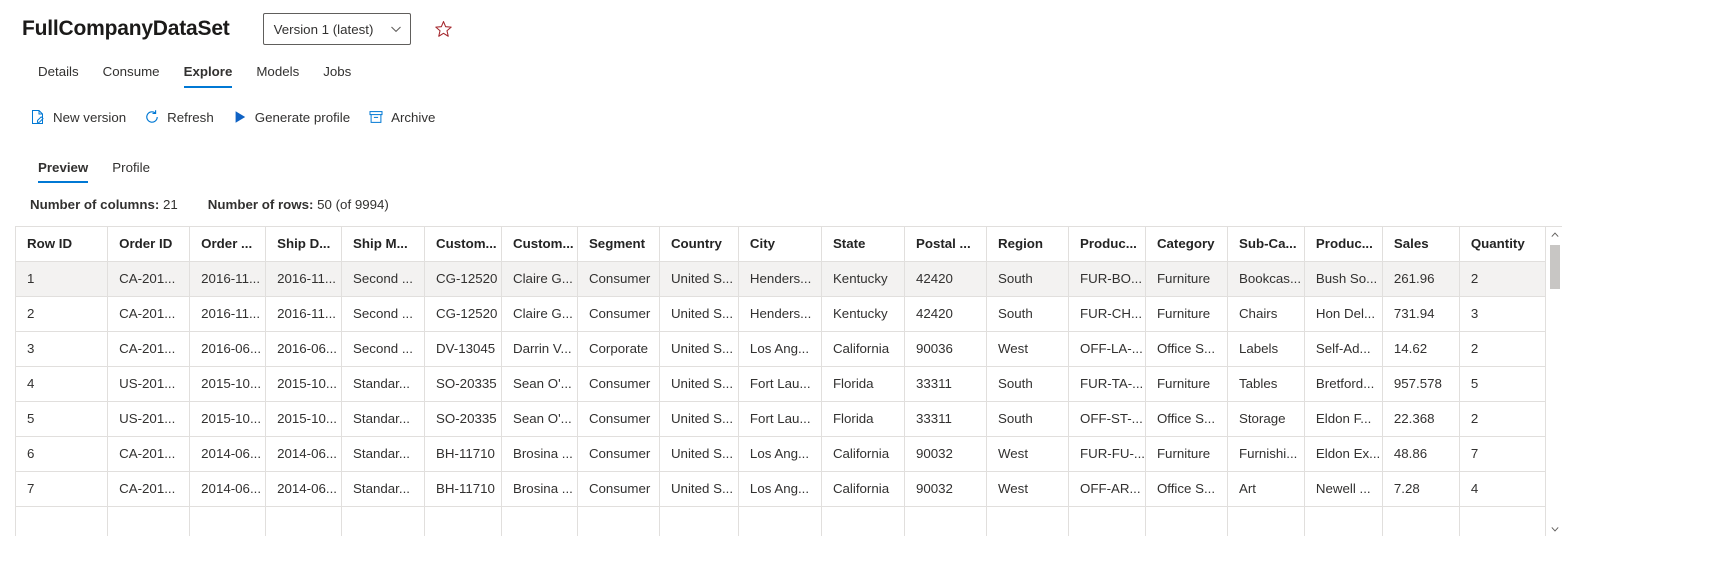 Image resolution: width=1718 pixels, height=575 pixels. What do you see at coordinates (90, 117) in the screenshot?
I see `new-version-label: New version` at bounding box center [90, 117].